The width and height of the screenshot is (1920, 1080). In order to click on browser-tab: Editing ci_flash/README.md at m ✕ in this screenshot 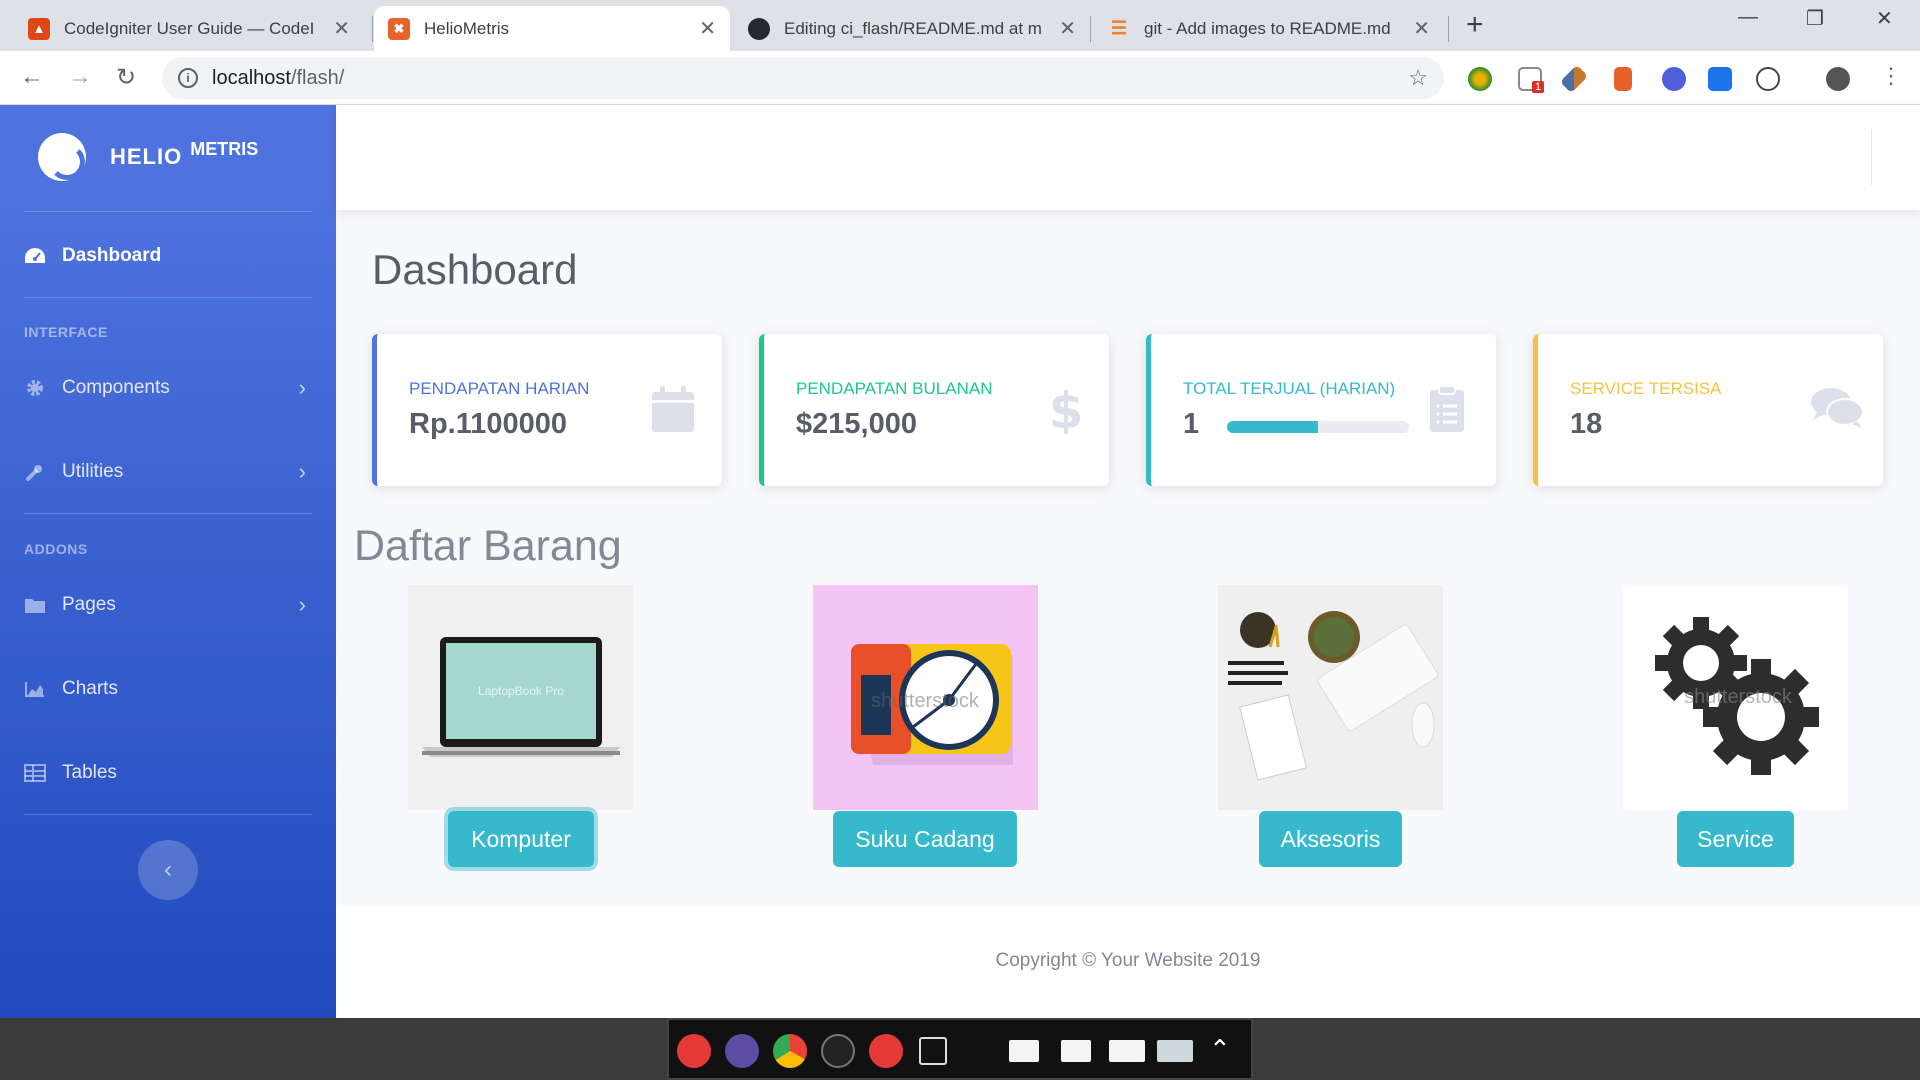, I will do `click(912, 28)`.